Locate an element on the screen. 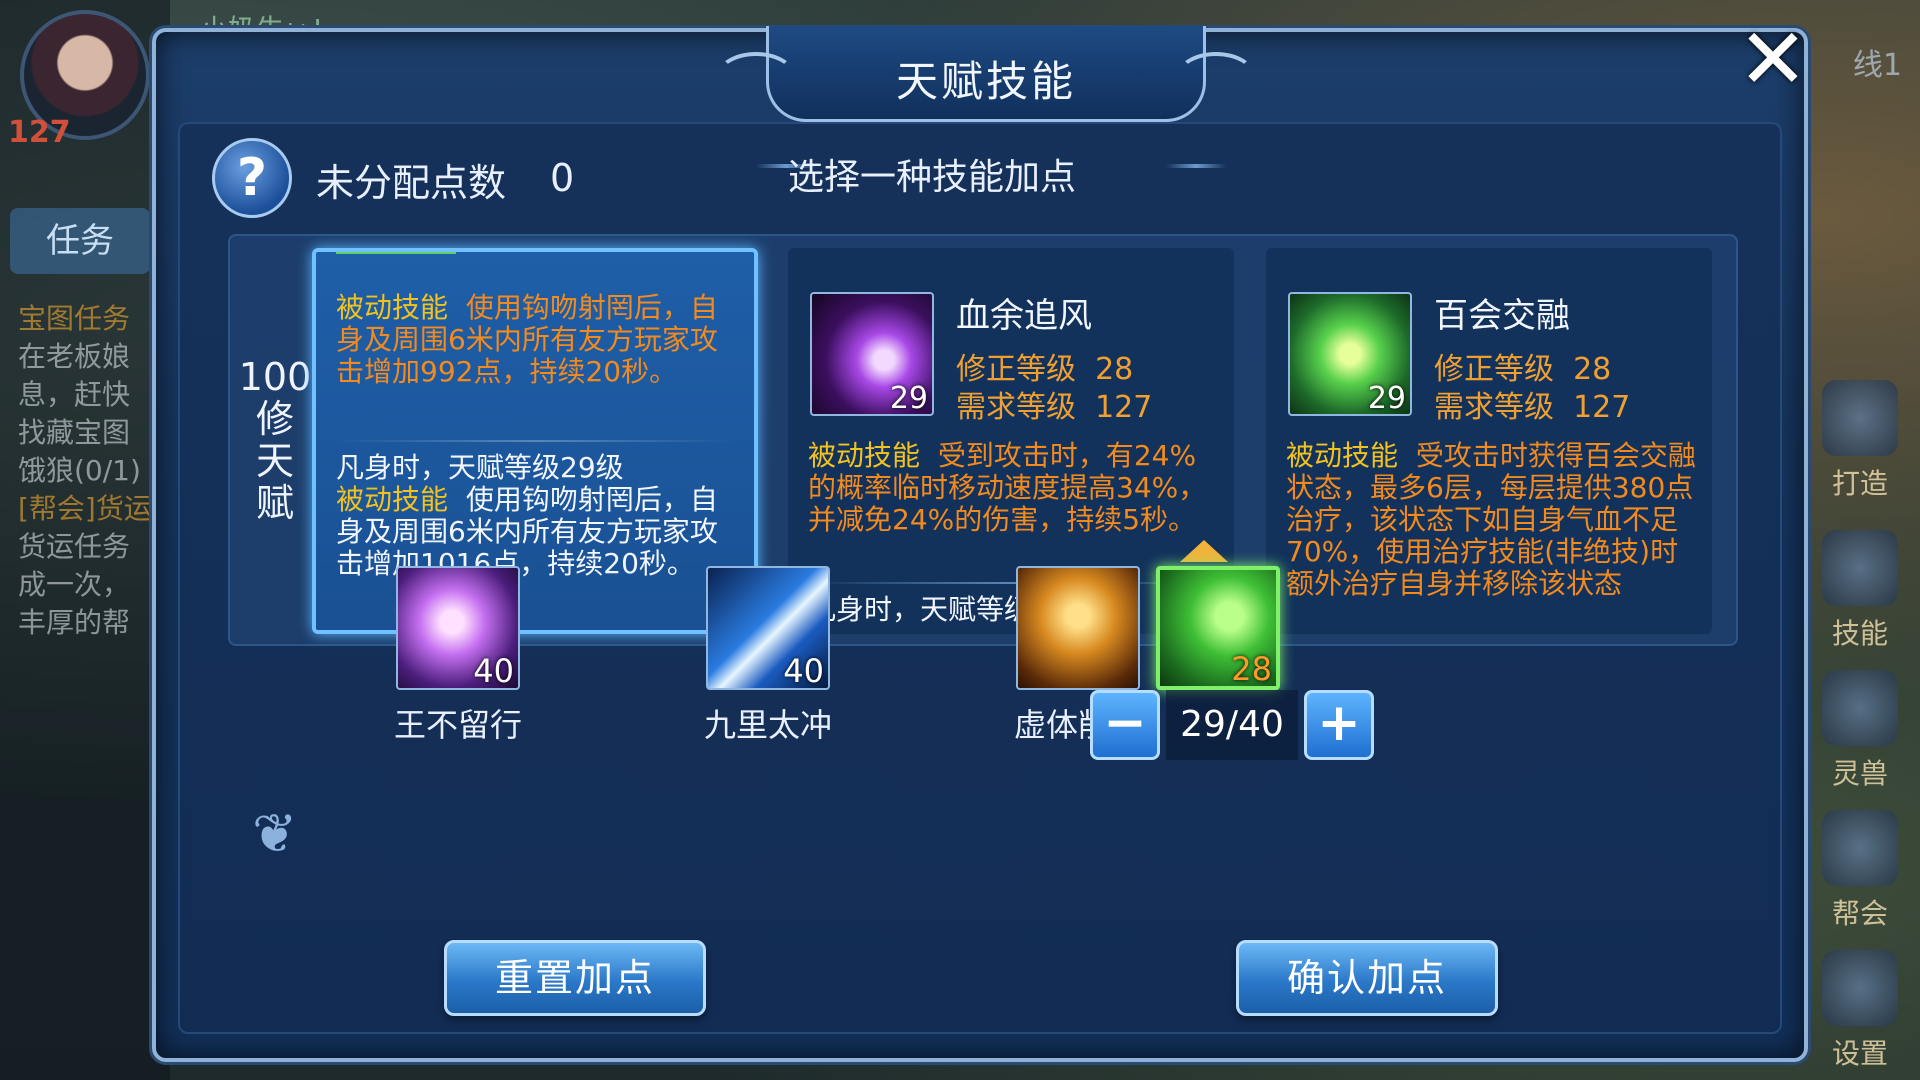 The width and height of the screenshot is (1920, 1080). title-plate: 天赋技能 is located at coordinates (986, 74).